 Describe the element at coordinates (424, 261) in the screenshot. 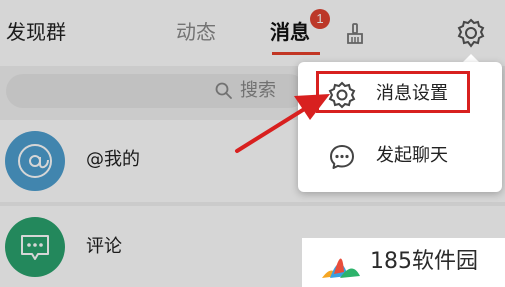

I see `watermark-text: 185软件园` at that location.